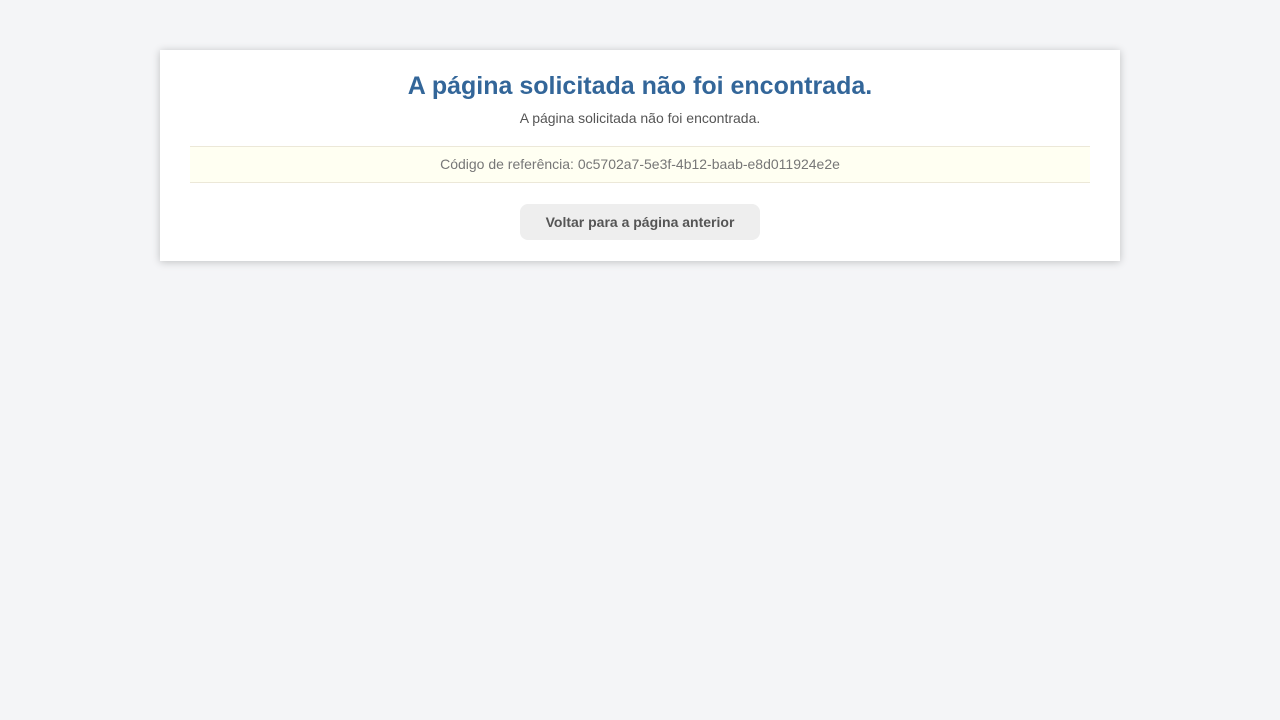  What do you see at coordinates (640, 222) in the screenshot?
I see `back-button: Voltar para a página anterior` at bounding box center [640, 222].